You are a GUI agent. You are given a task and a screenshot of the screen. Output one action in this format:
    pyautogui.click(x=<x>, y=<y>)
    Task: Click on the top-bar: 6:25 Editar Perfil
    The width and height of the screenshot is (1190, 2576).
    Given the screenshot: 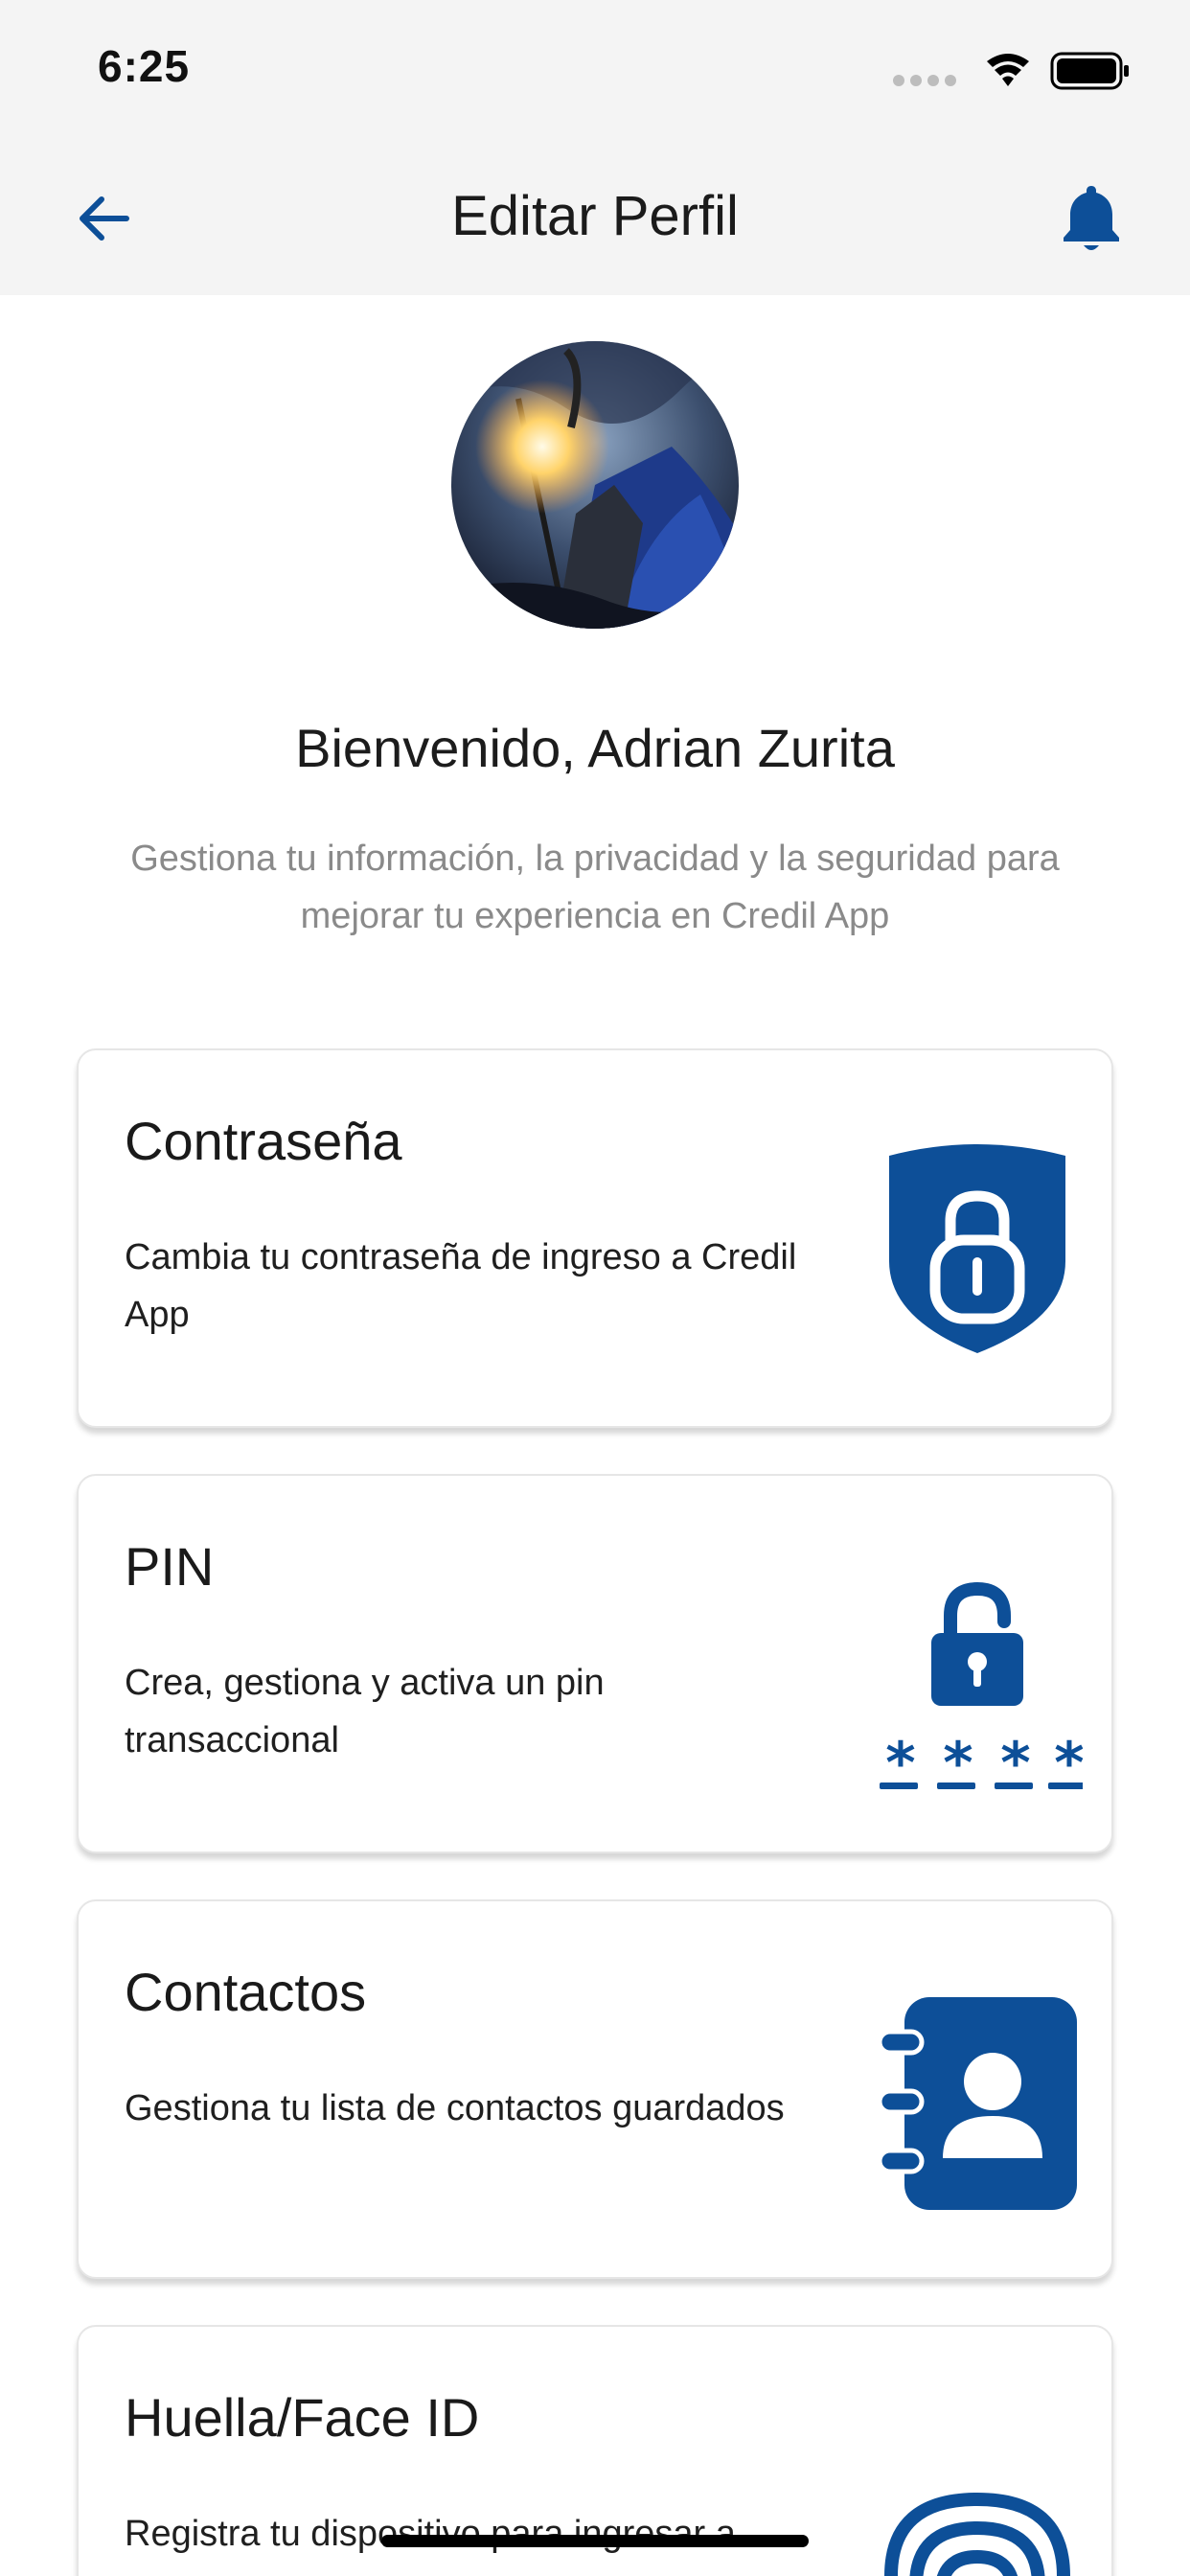 What is the action you would take?
    pyautogui.click(x=595, y=147)
    